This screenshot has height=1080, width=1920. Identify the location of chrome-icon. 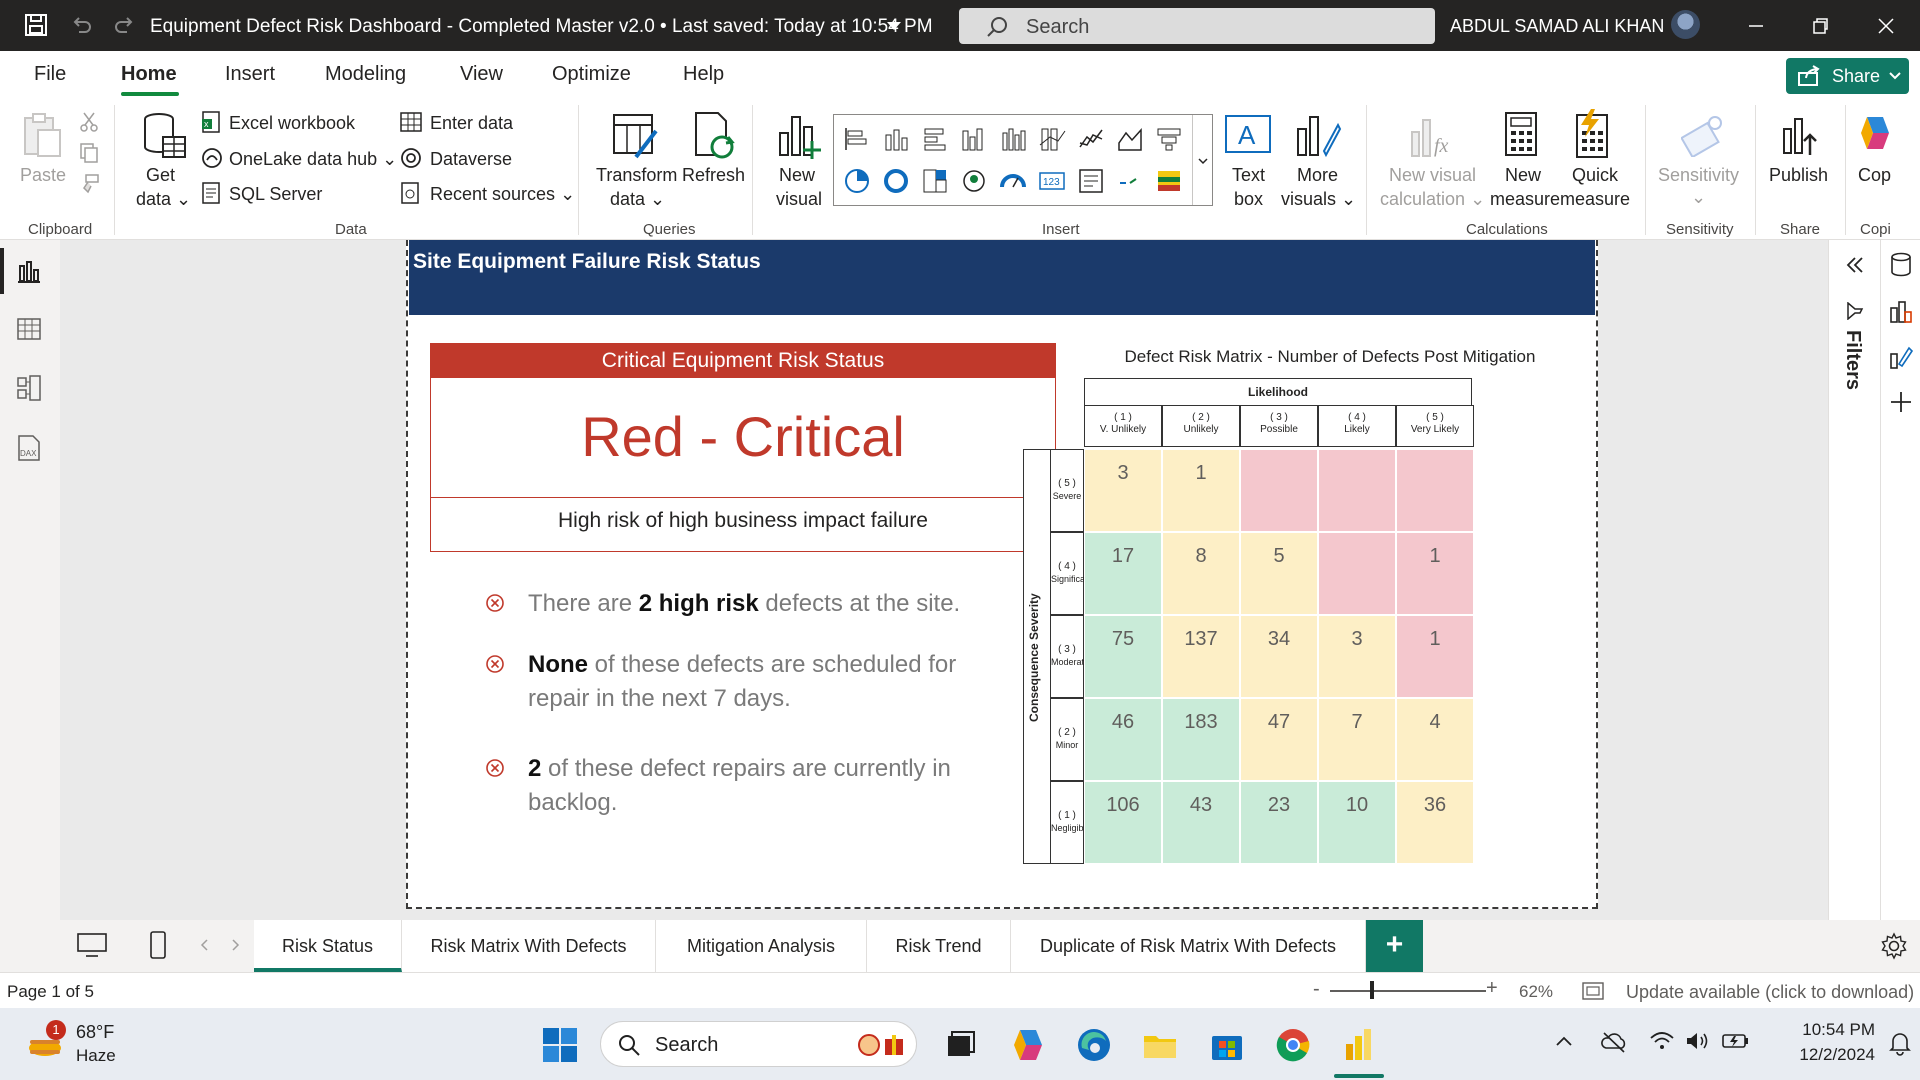
(1293, 1045).